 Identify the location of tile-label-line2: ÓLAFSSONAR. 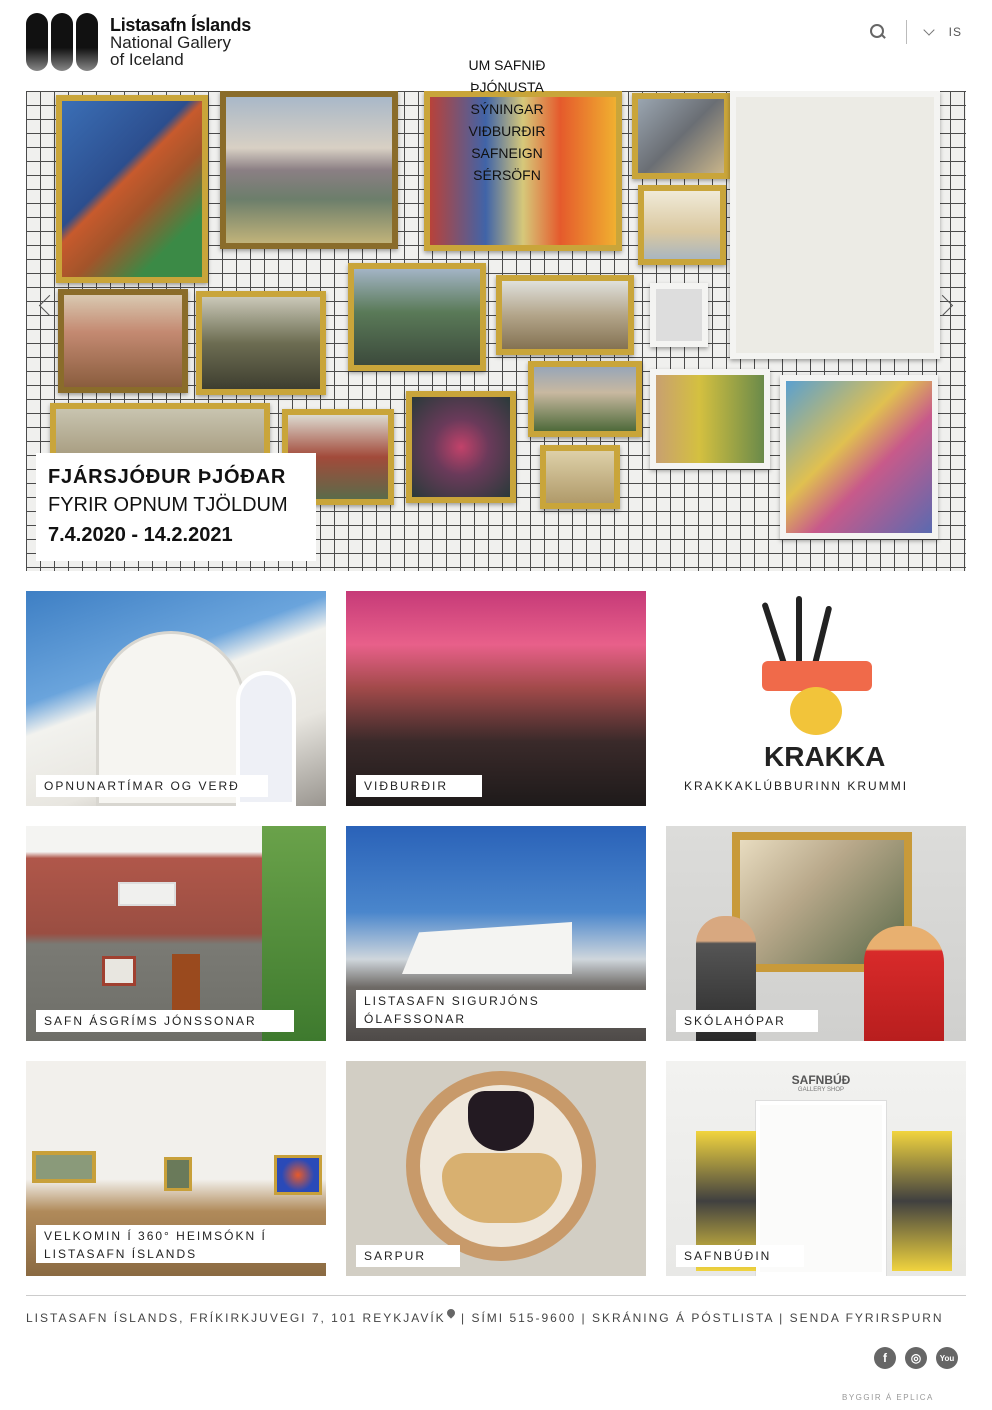
(415, 1019).